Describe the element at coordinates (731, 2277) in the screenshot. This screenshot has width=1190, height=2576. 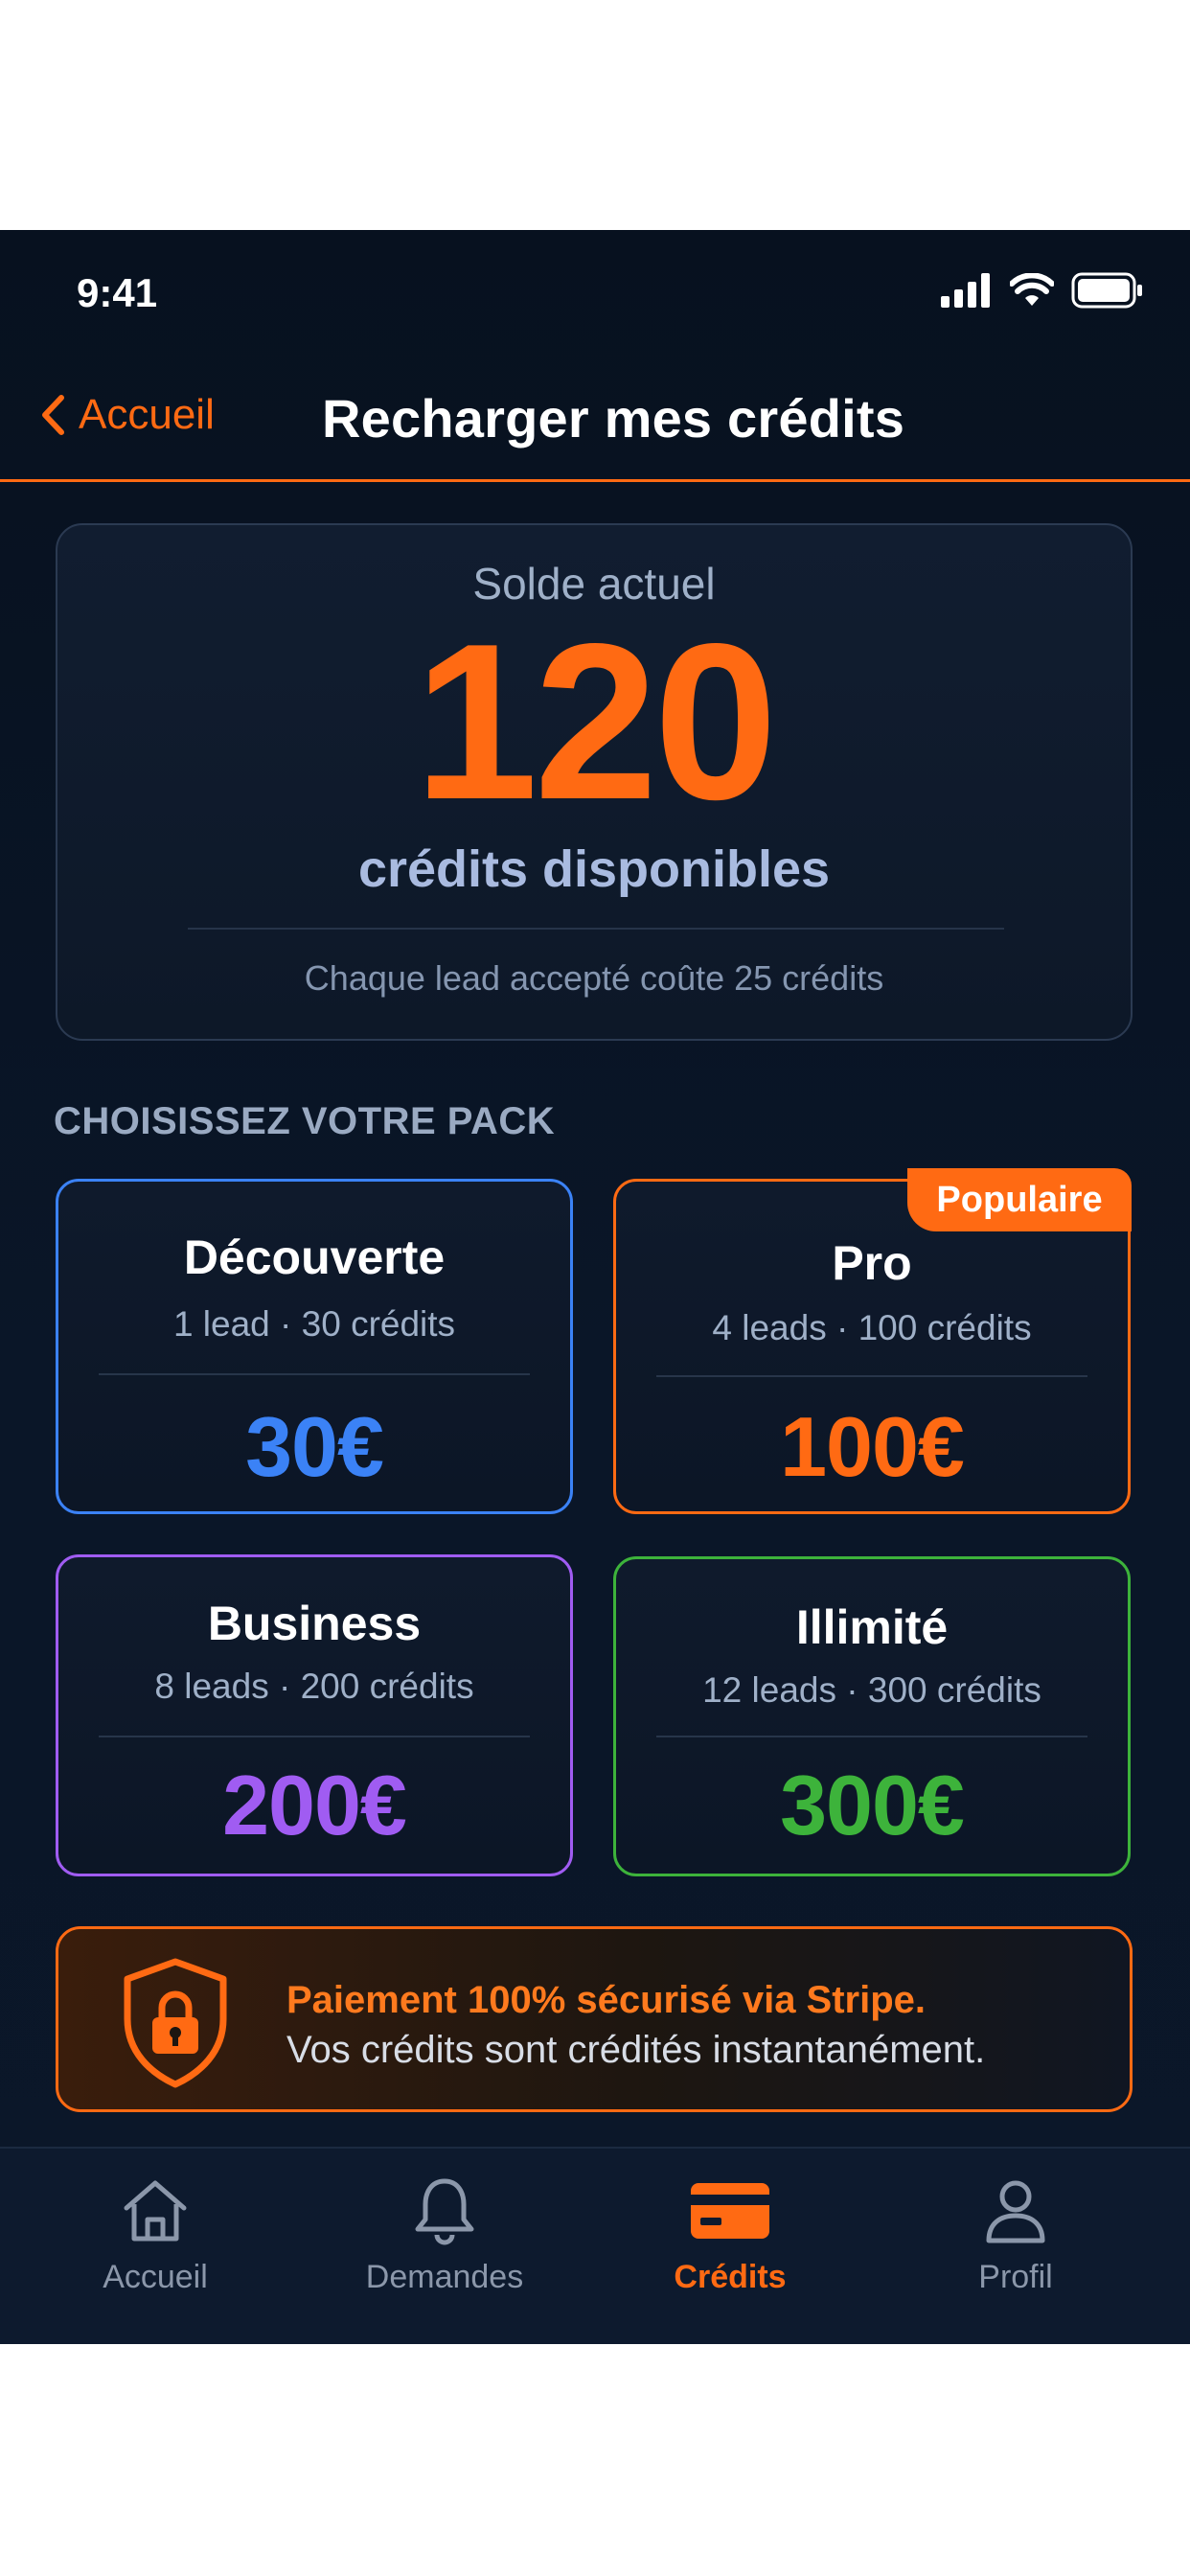
I see `tab-label: Crédits` at that location.